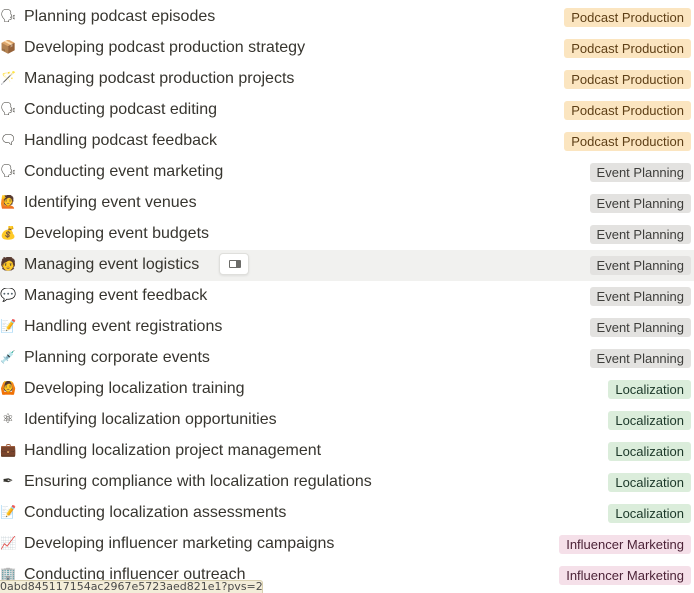 This screenshot has width=694, height=593. I want to click on list-item-title: Developing localization training, so click(134, 389).